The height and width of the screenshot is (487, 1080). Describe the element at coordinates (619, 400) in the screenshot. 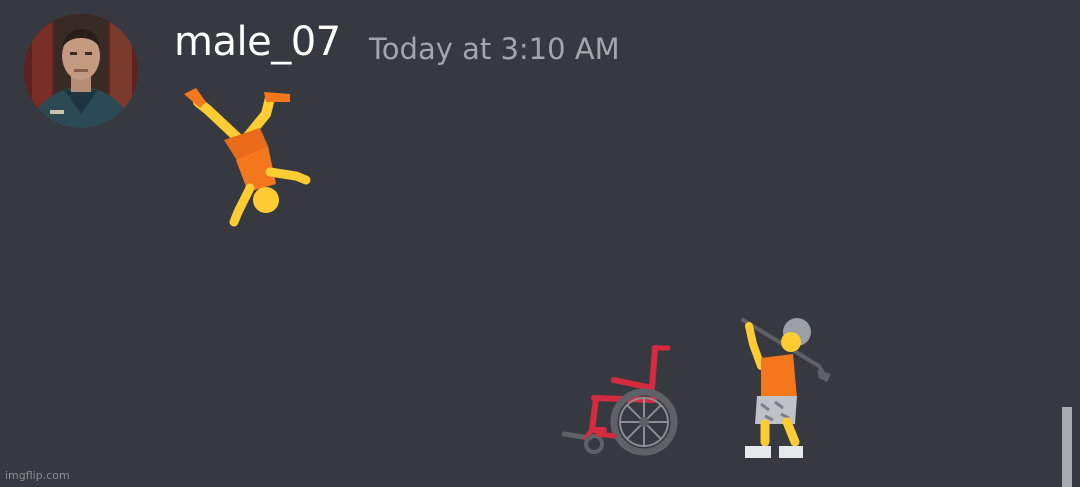

I see `manual-wheelchair-icon` at that location.